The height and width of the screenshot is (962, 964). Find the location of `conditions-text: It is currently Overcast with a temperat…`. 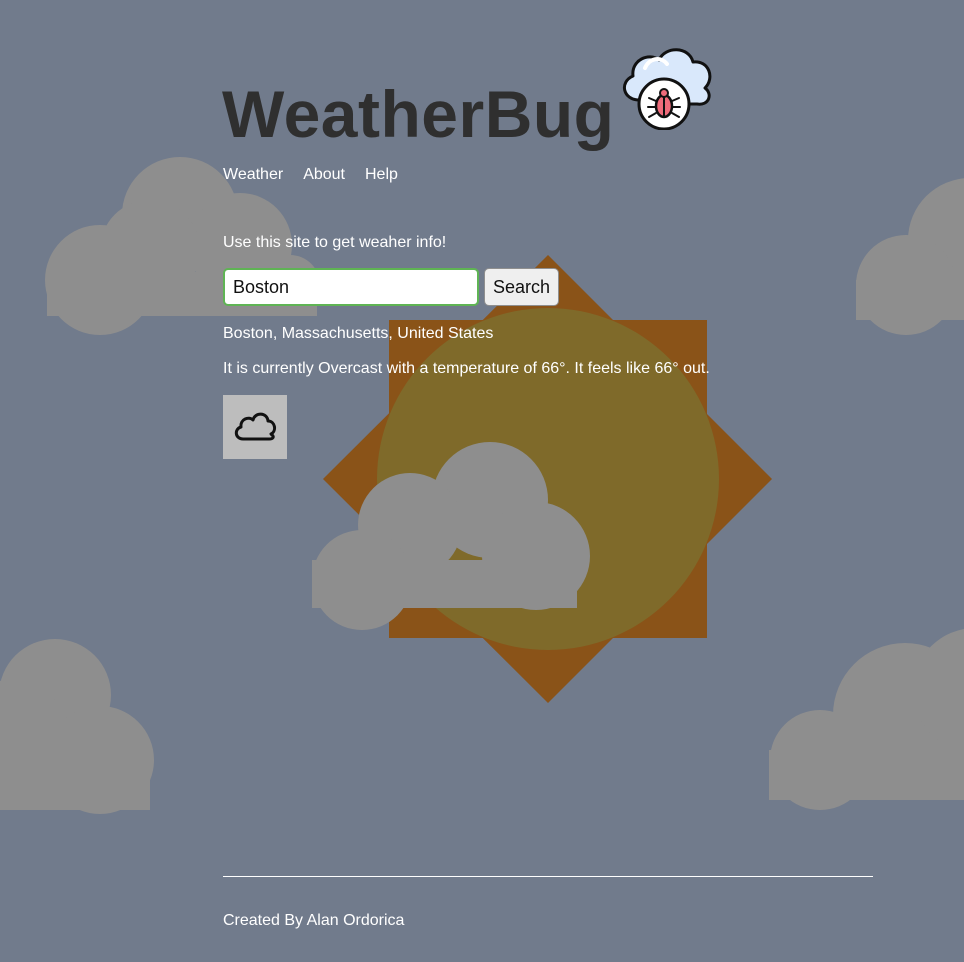

conditions-text: It is currently Overcast with a temperat… is located at coordinates (466, 368).